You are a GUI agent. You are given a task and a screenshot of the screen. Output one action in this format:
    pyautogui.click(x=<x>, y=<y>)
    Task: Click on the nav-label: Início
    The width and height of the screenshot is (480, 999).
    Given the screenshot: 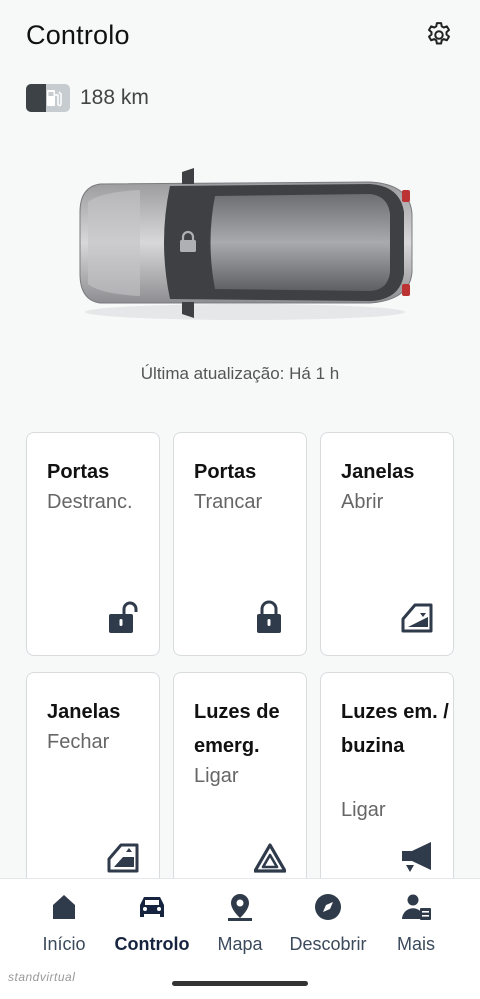 What is the action you would take?
    pyautogui.click(x=64, y=944)
    